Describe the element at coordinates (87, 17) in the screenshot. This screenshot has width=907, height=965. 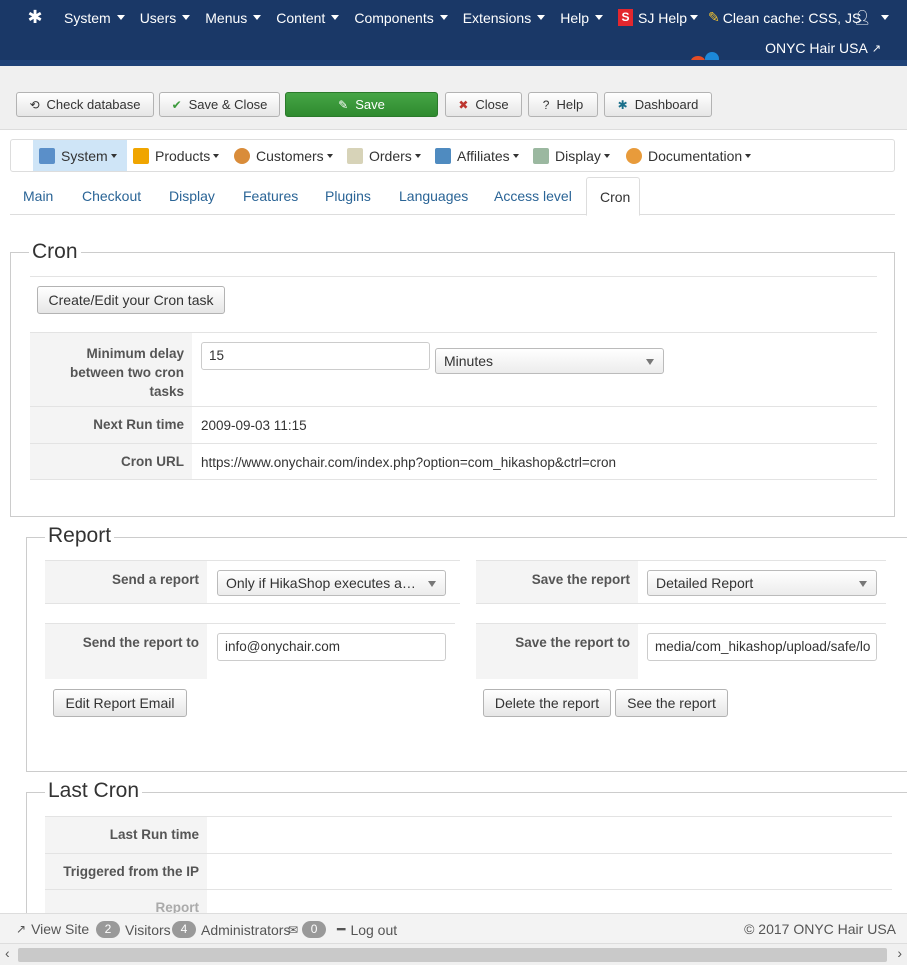
I see `top-menu-label: System` at that location.